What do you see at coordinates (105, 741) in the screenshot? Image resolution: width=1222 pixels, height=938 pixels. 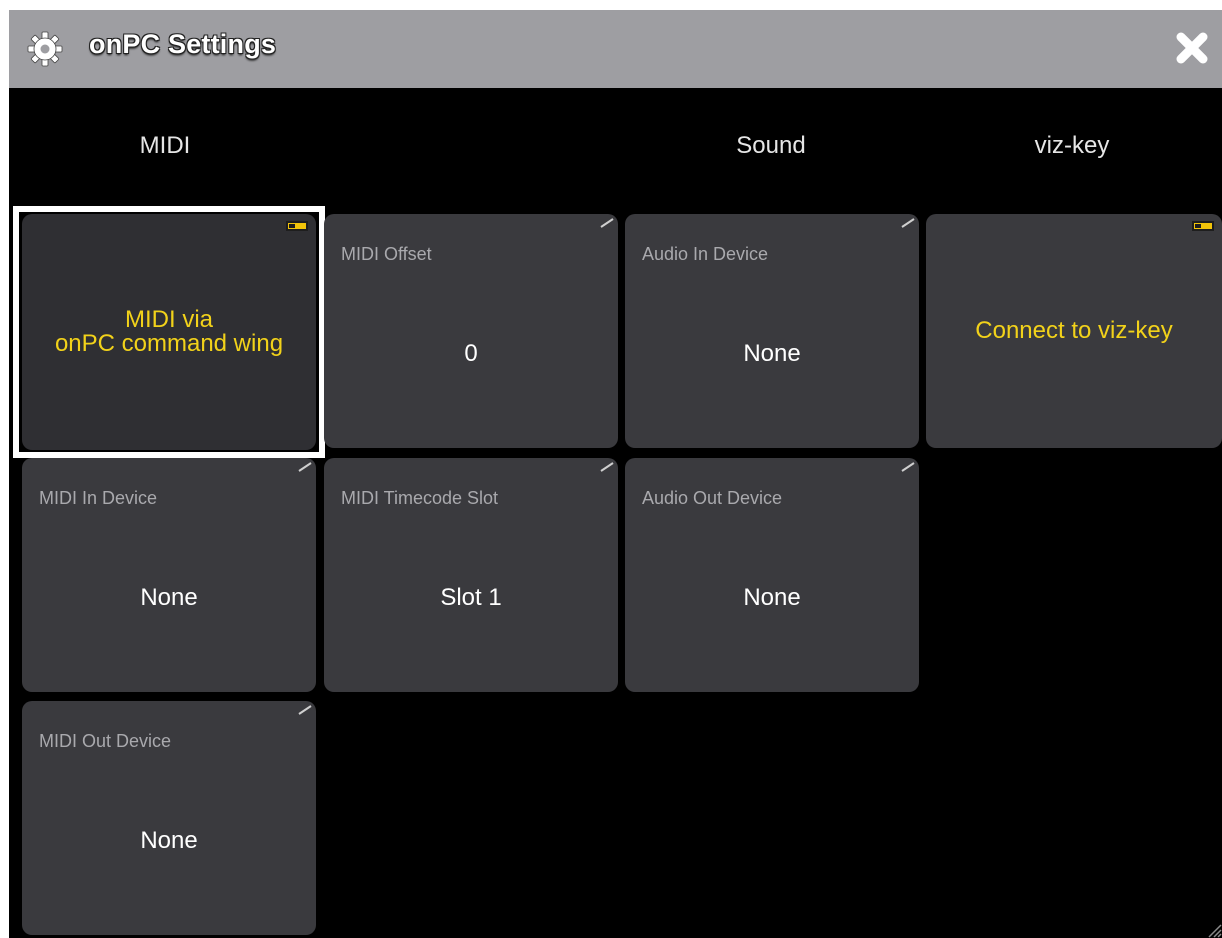 I see `tile-label: MIDI Out Device` at bounding box center [105, 741].